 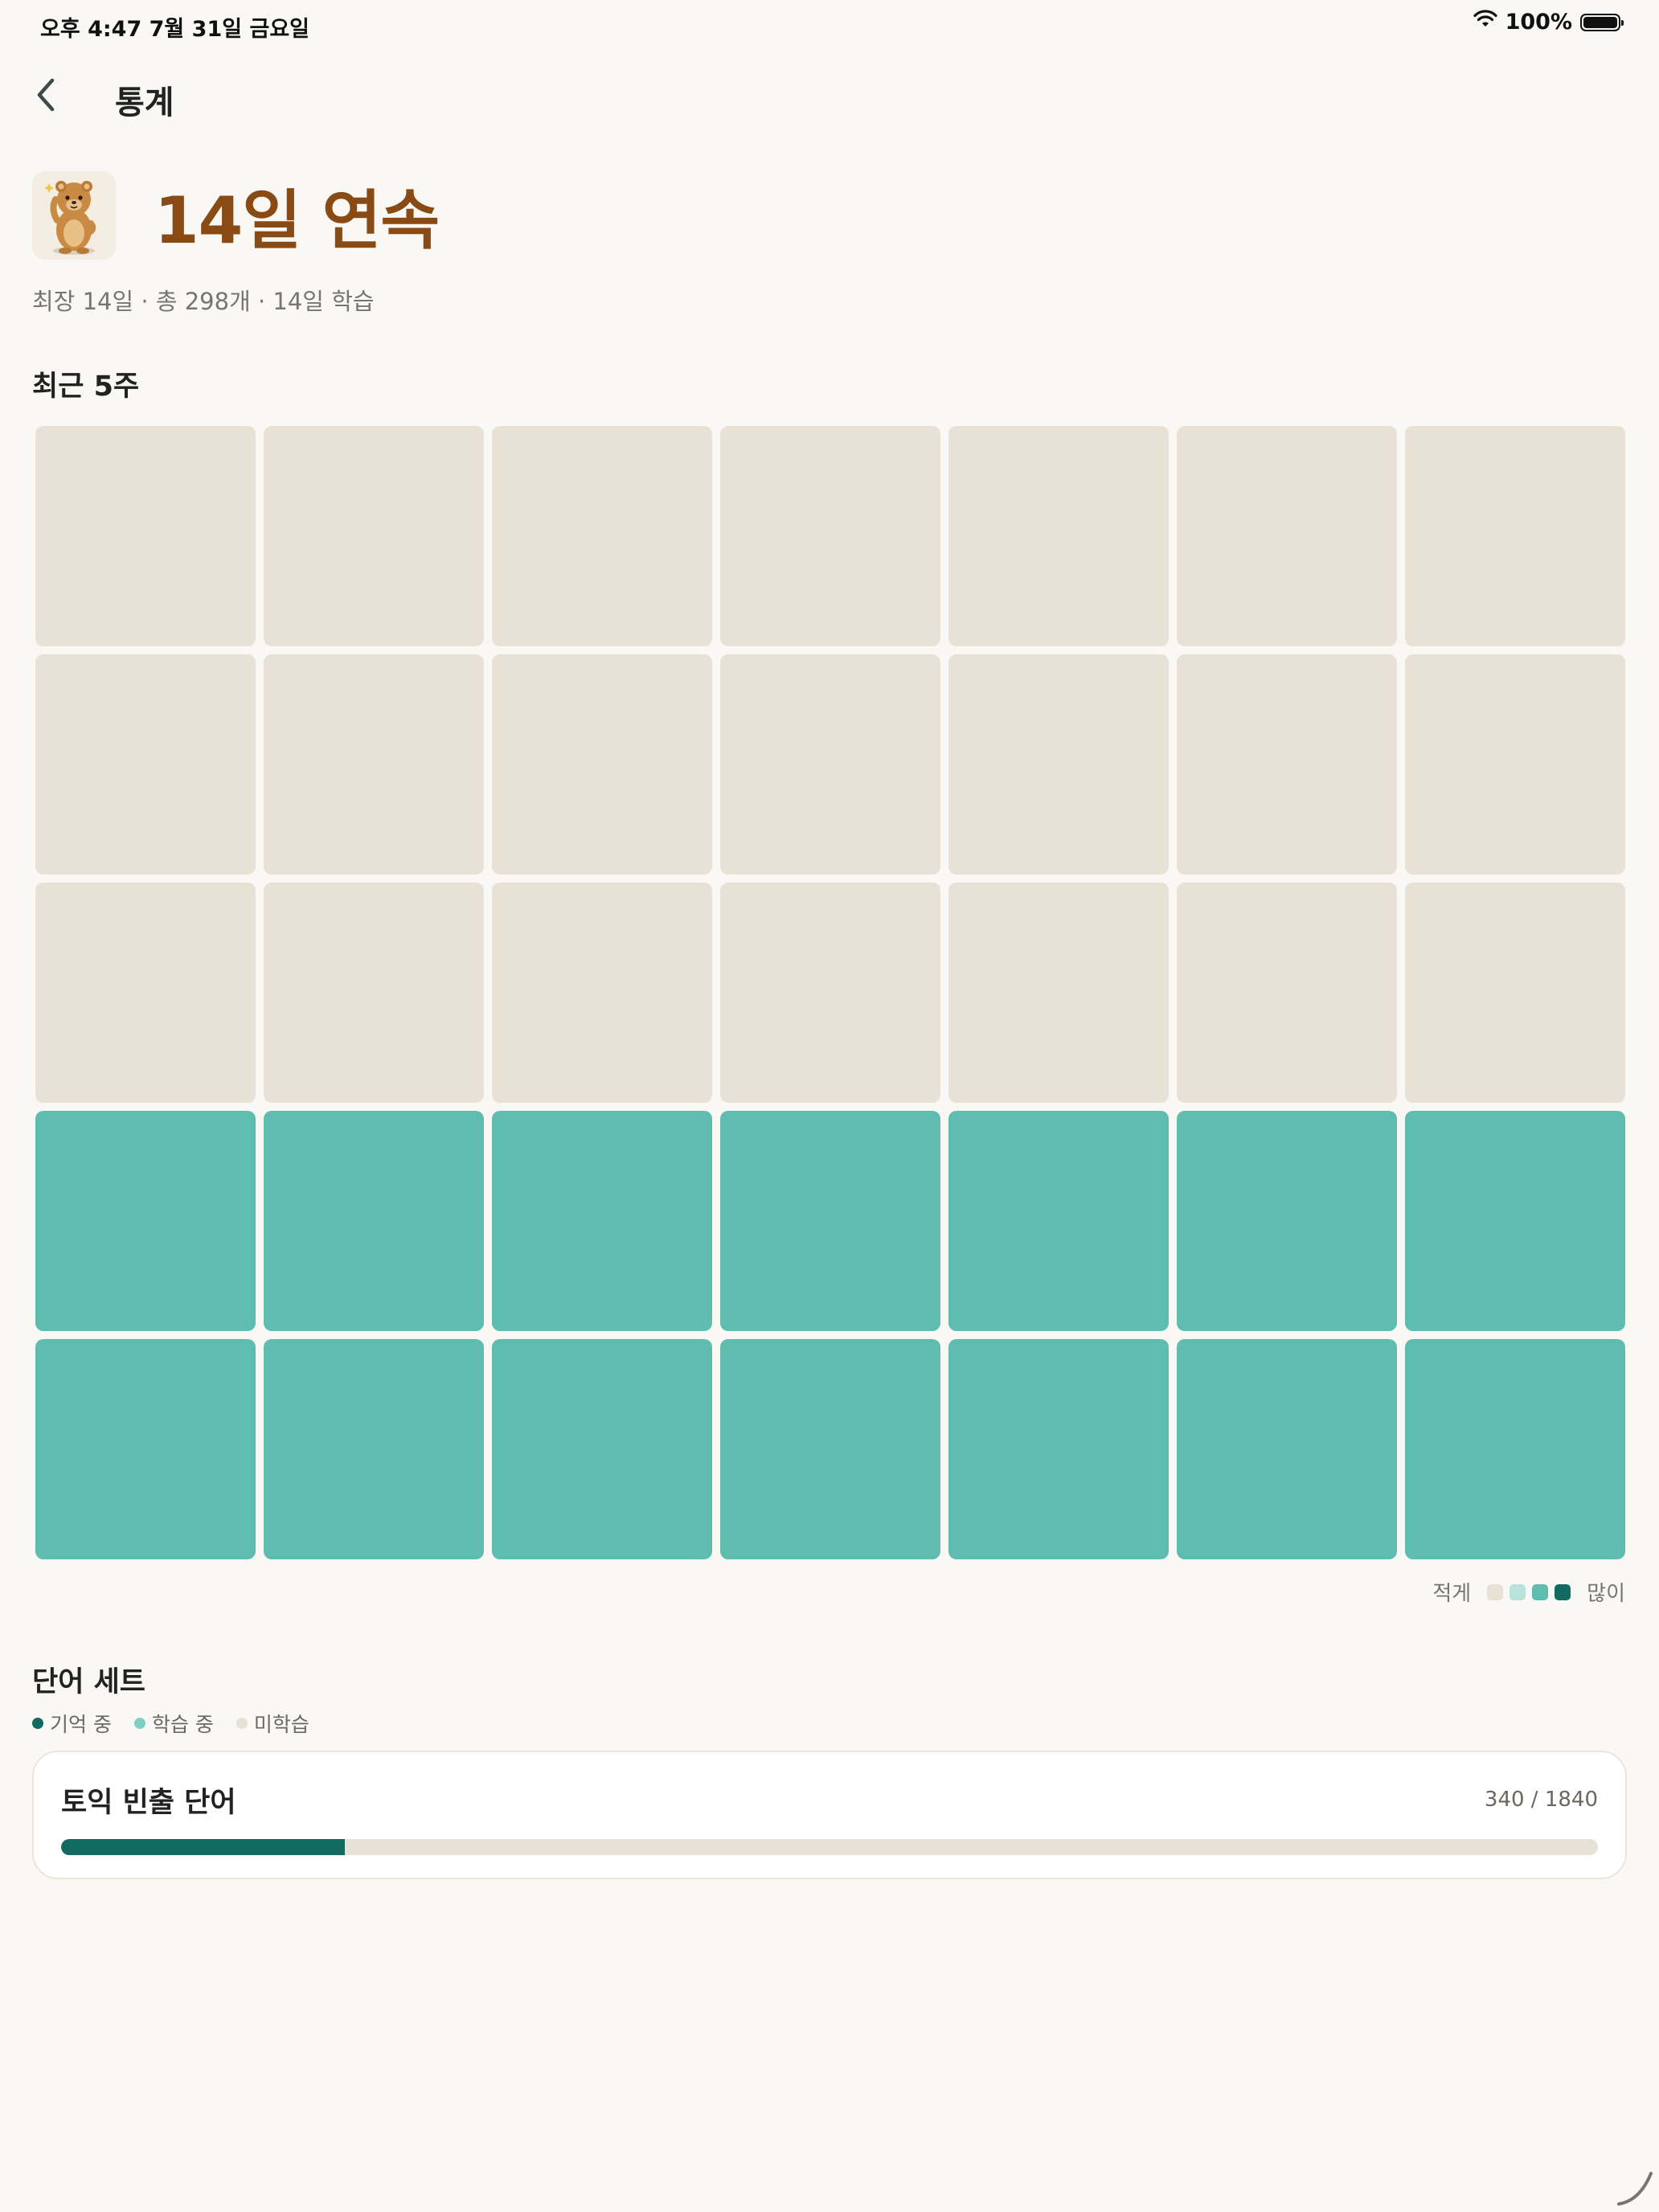 What do you see at coordinates (88, 1682) in the screenshot?
I see `word-sets-title: 단어 세트` at bounding box center [88, 1682].